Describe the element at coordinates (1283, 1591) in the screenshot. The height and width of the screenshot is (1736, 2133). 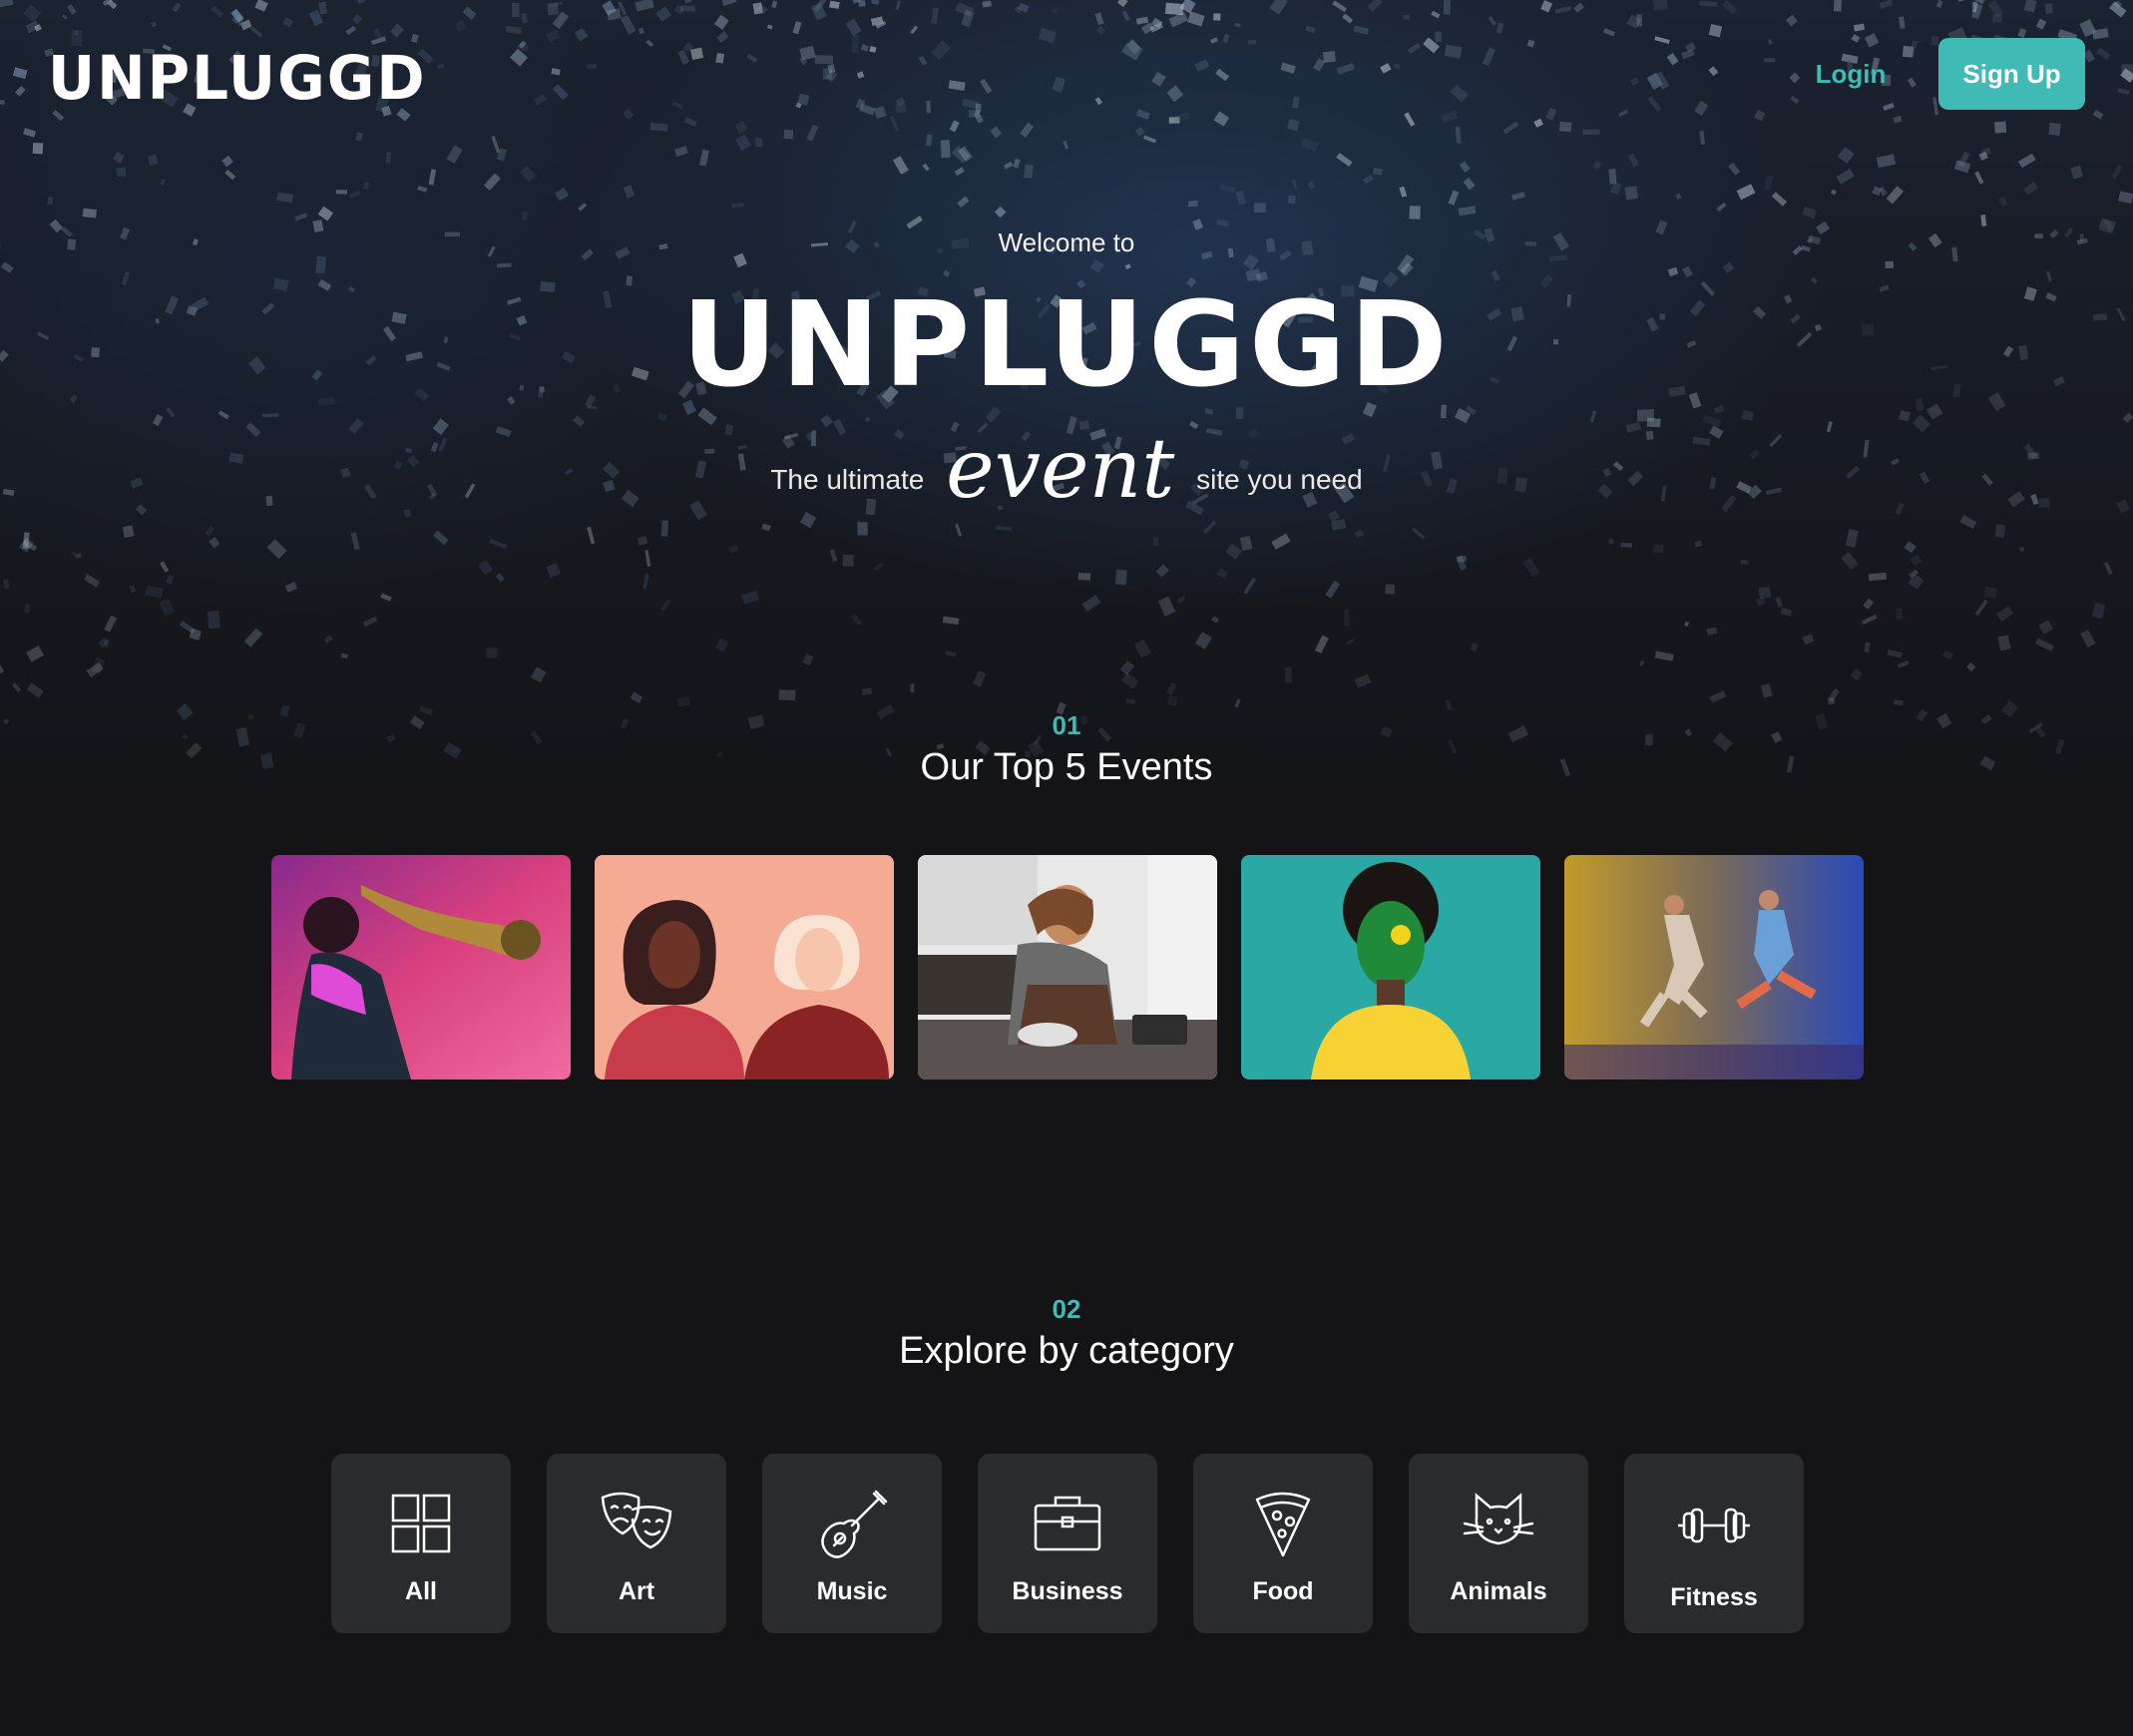
I see `category-label: Food` at that location.